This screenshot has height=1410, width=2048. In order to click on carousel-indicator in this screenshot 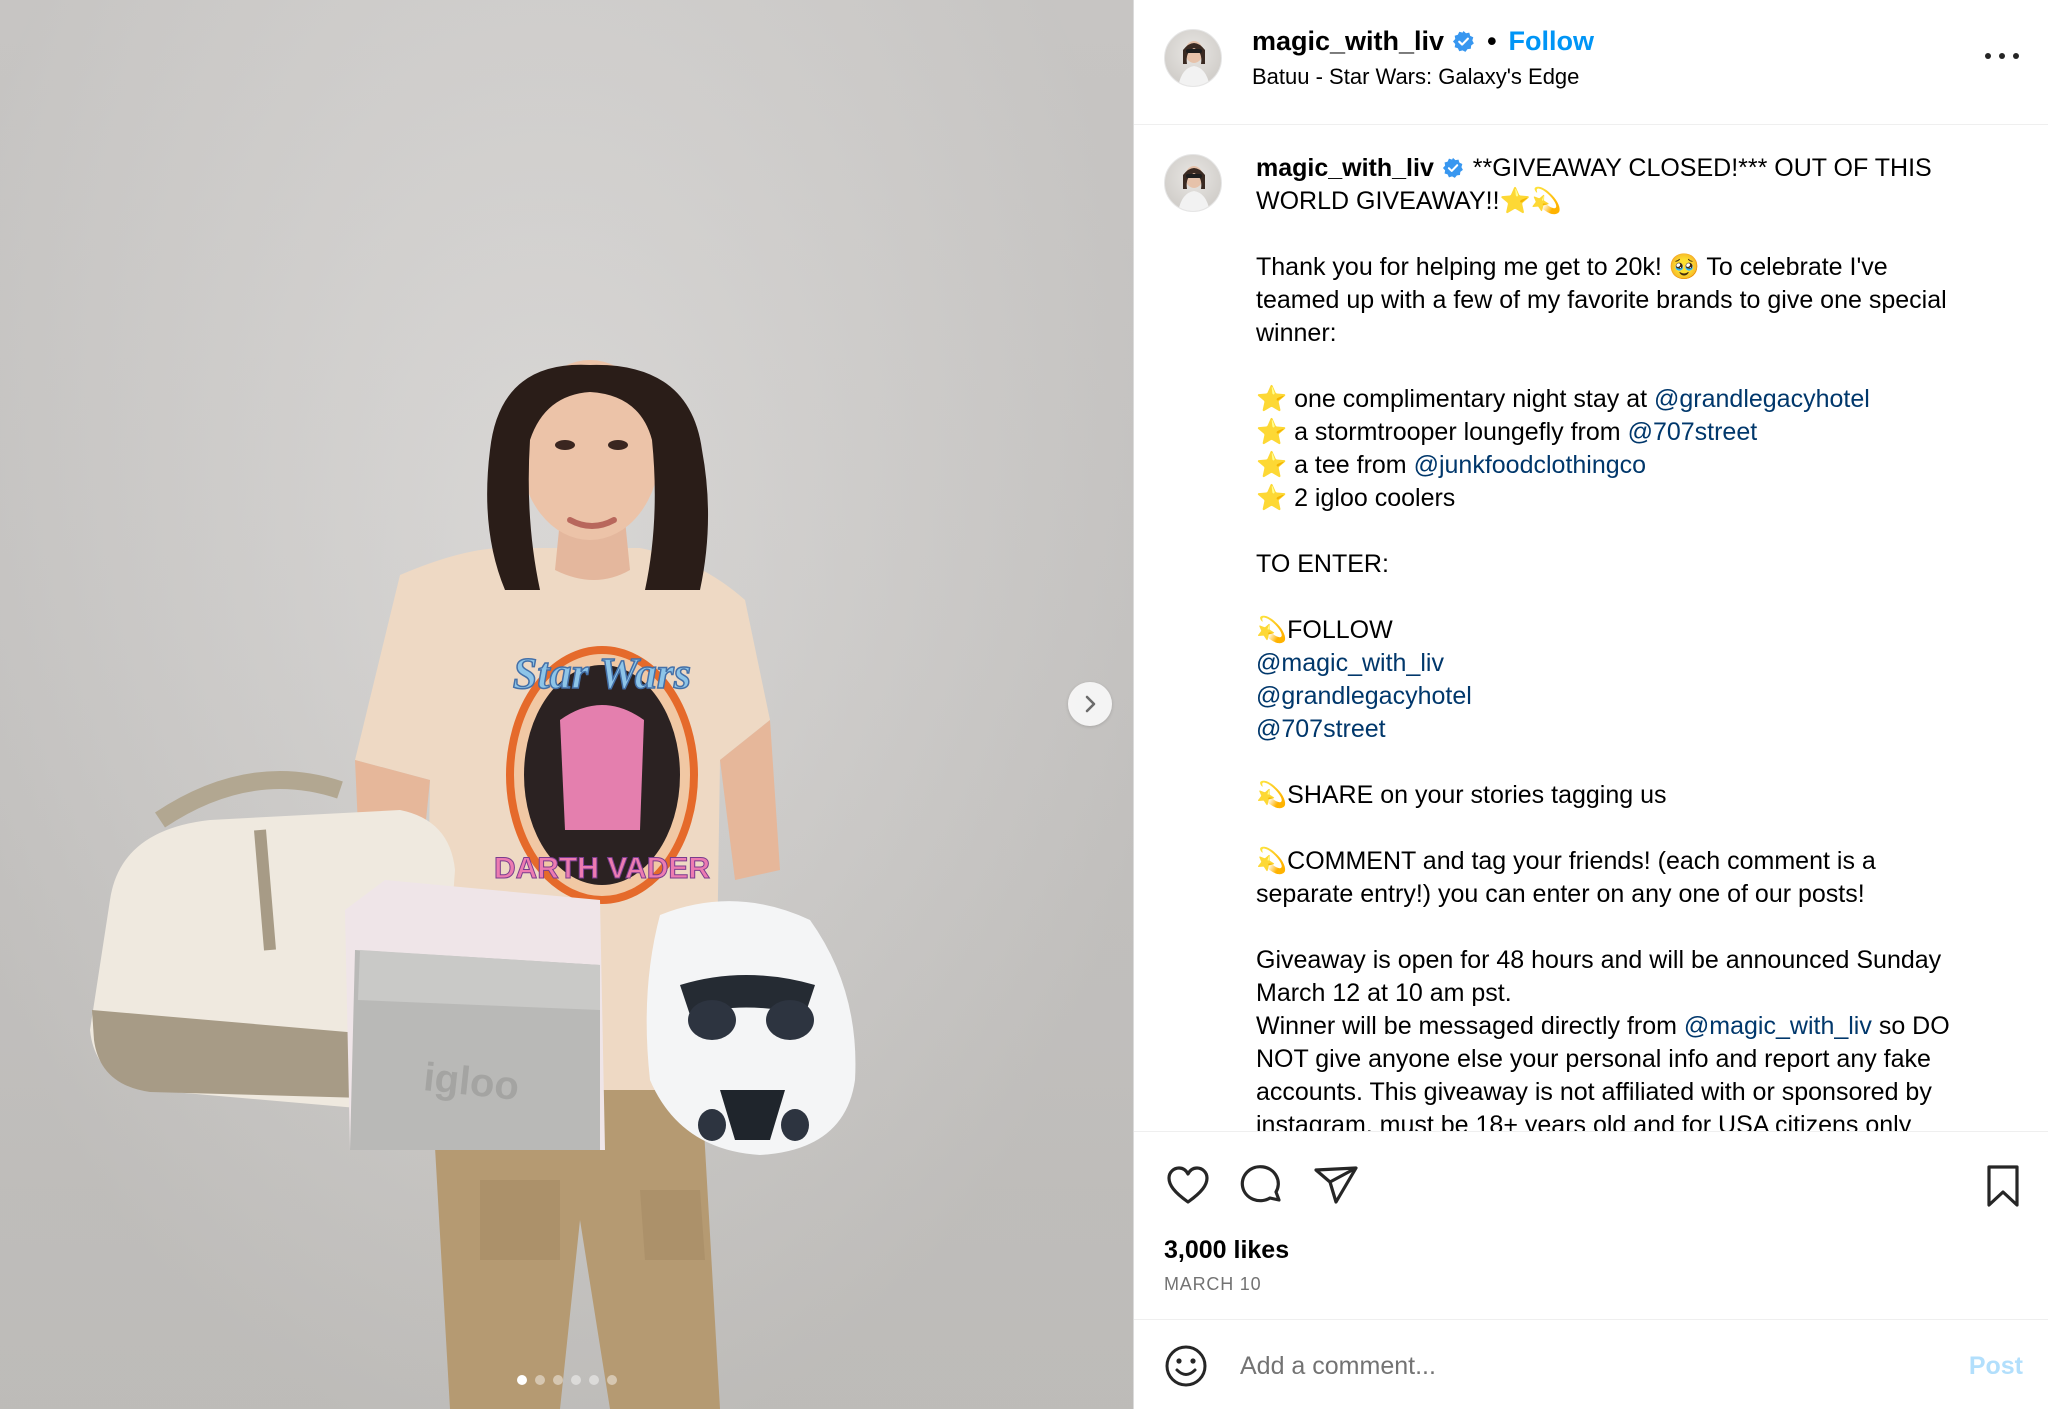, I will do `click(566, 1380)`.